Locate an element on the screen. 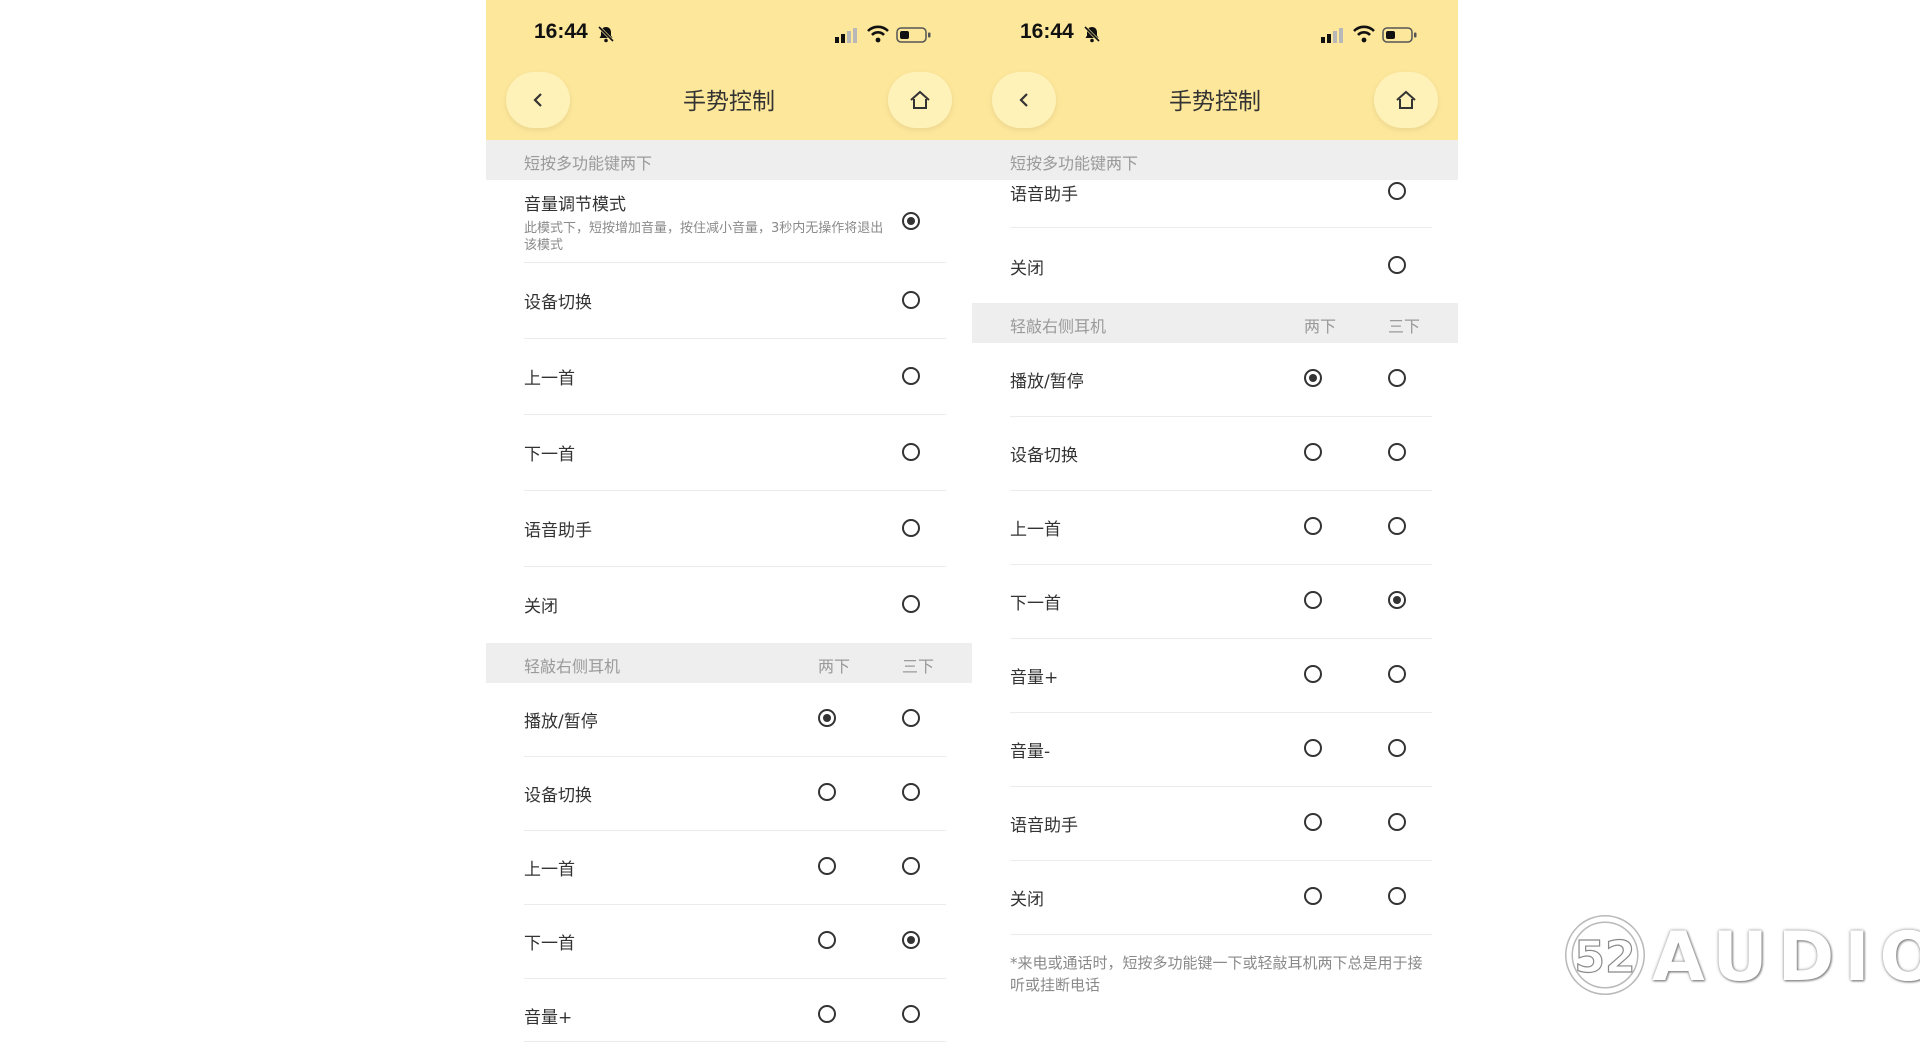  tap-row-voice-assistant: 语音助手 is located at coordinates (1221, 824).